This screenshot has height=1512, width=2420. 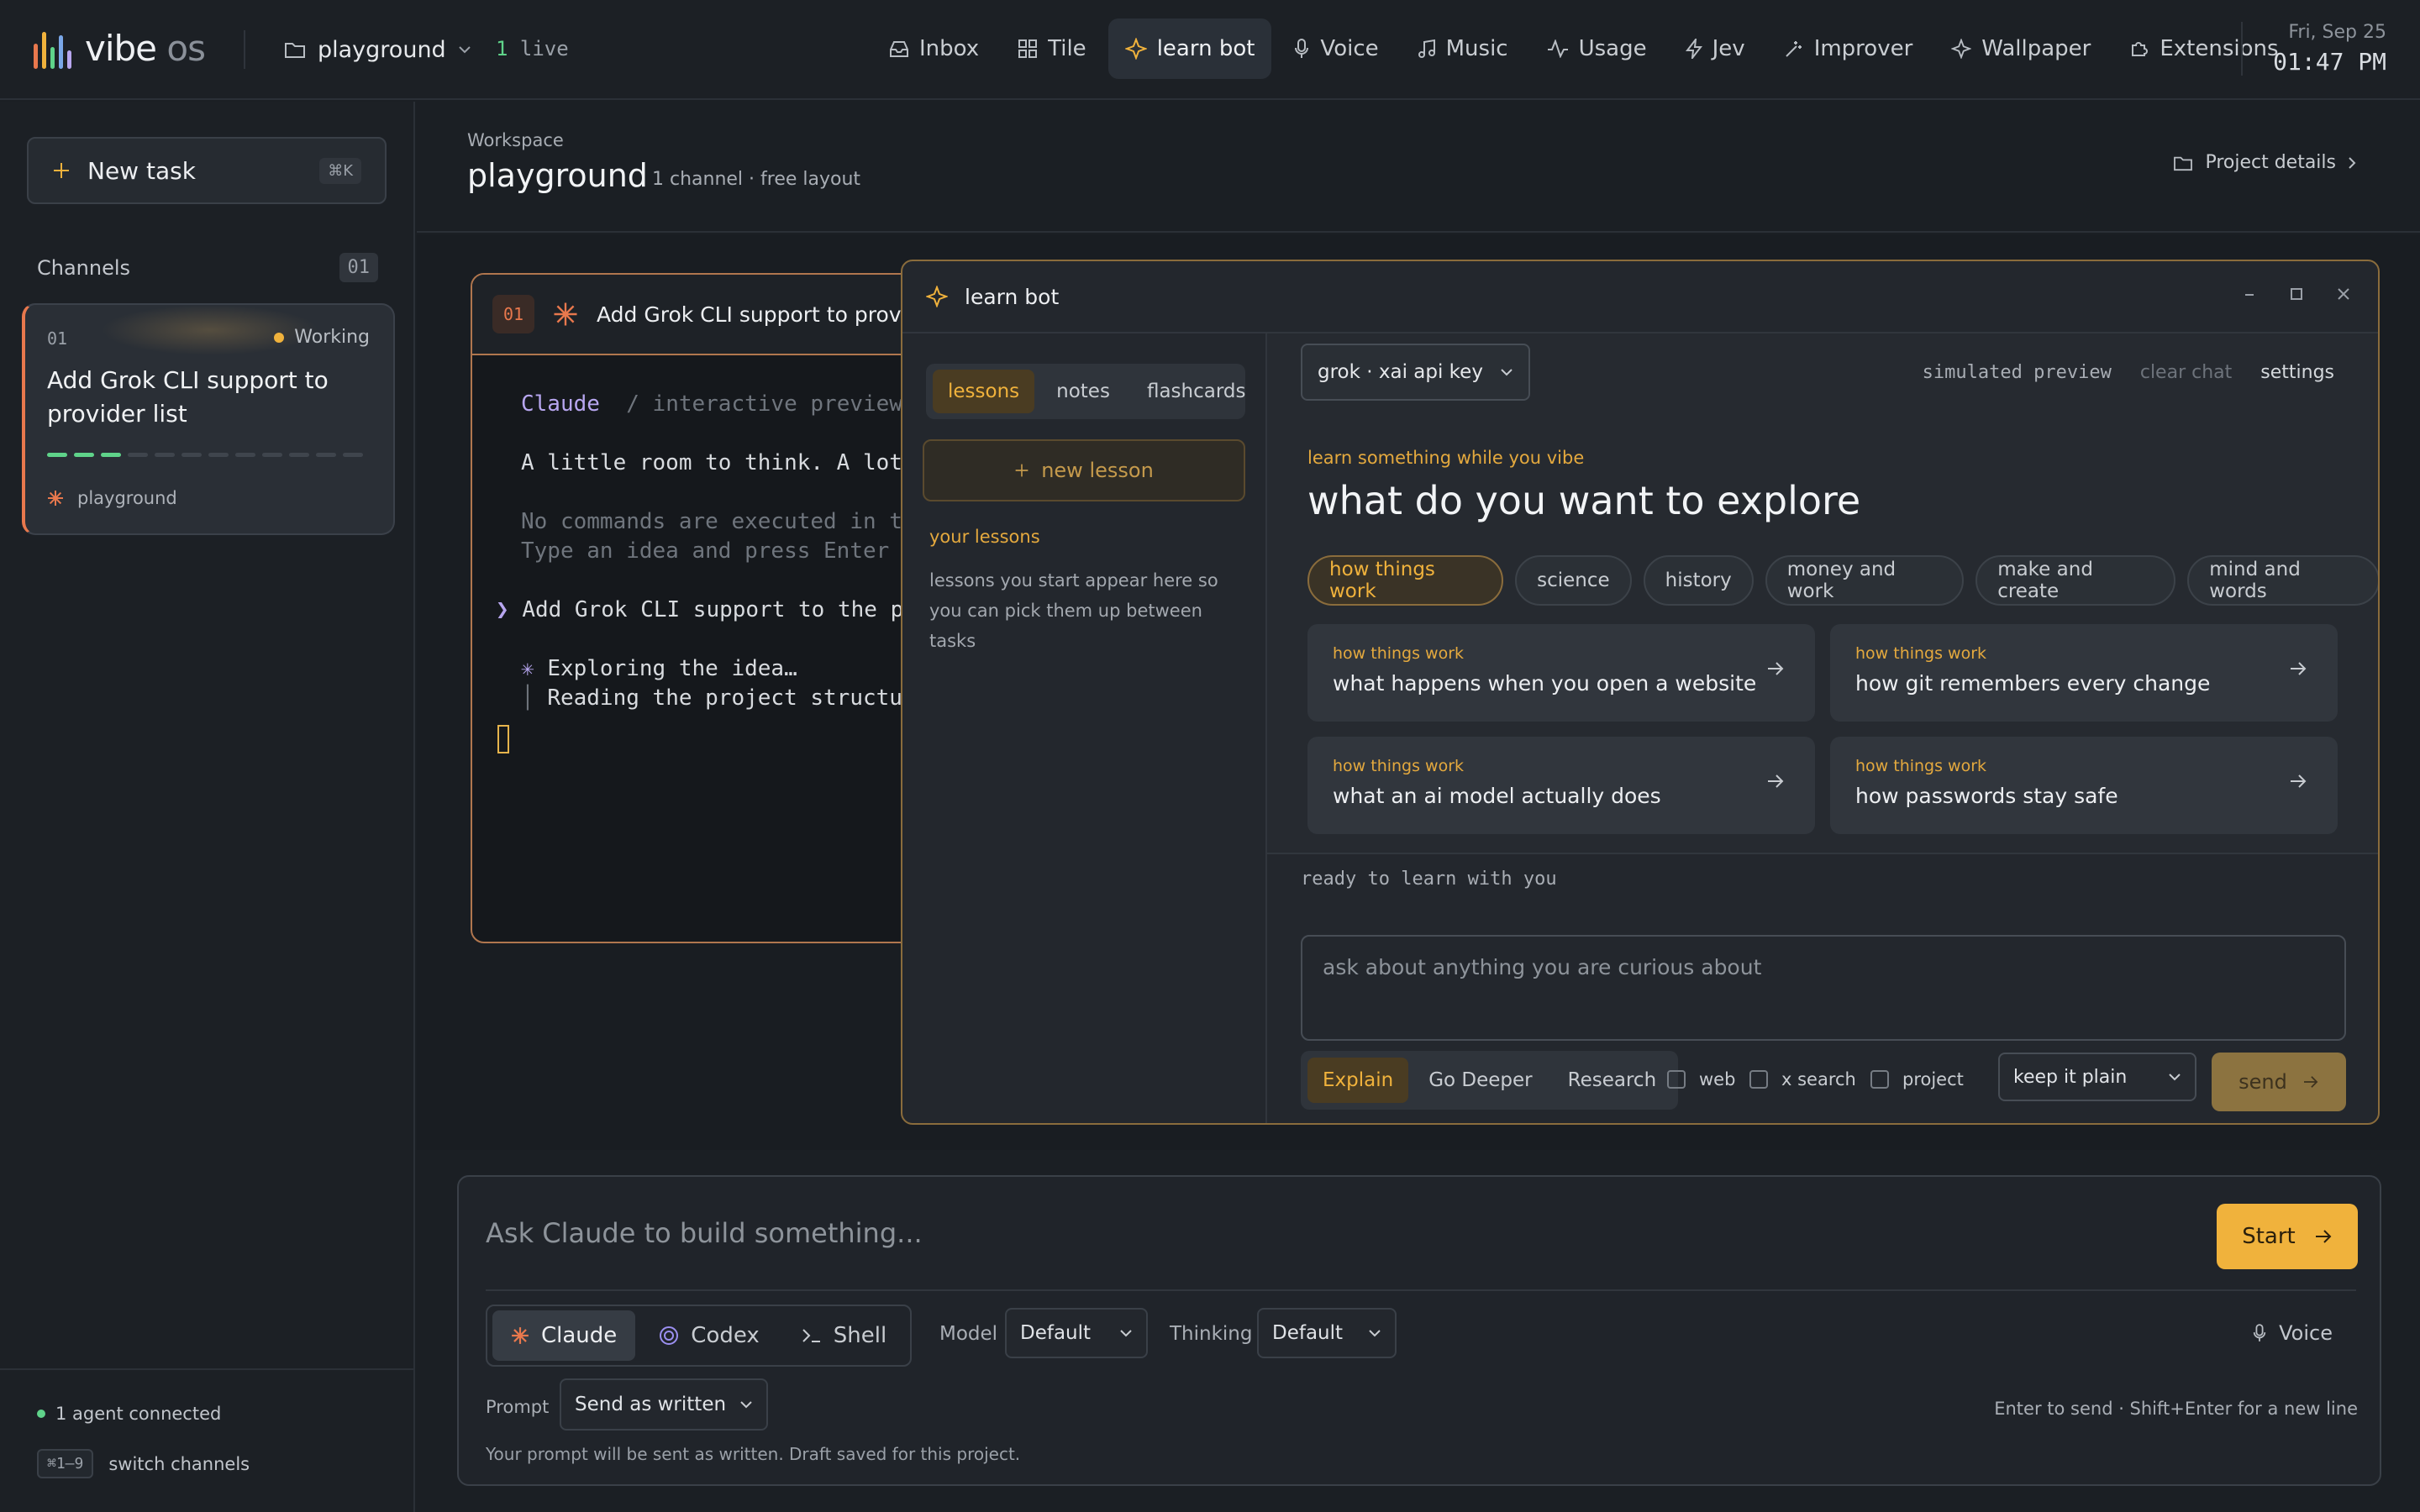 What do you see at coordinates (664, 1404) in the screenshot?
I see `prompt-select: Send as written` at bounding box center [664, 1404].